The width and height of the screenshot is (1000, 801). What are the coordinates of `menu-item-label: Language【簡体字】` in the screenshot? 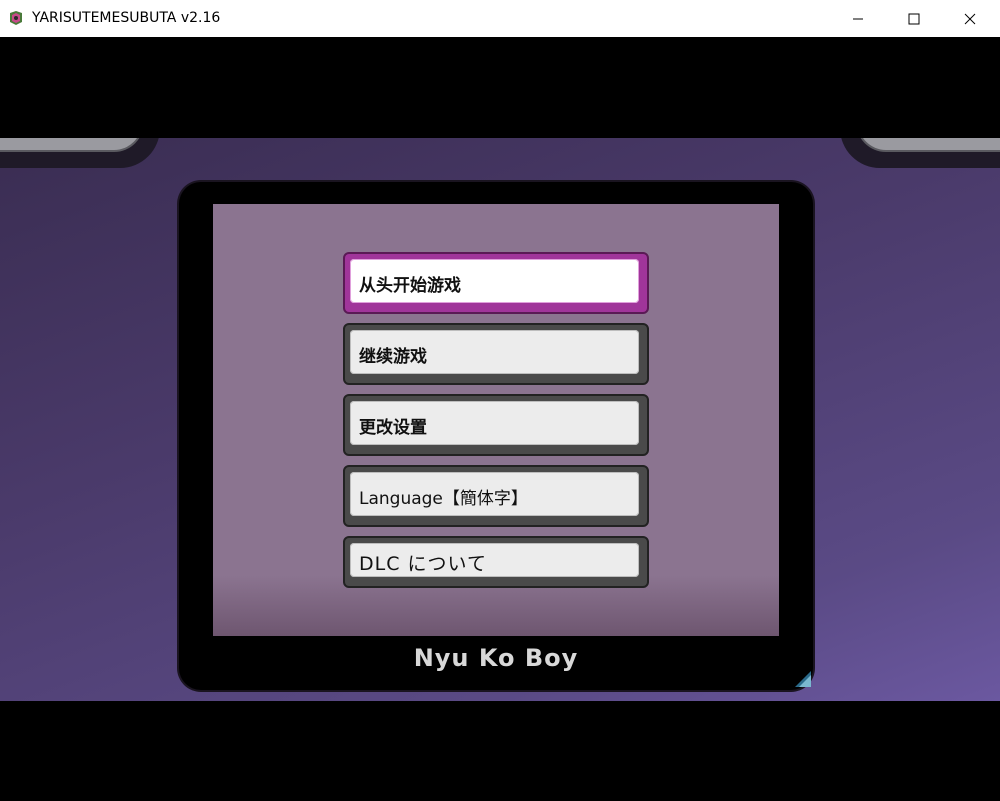 It's located at (443, 498).